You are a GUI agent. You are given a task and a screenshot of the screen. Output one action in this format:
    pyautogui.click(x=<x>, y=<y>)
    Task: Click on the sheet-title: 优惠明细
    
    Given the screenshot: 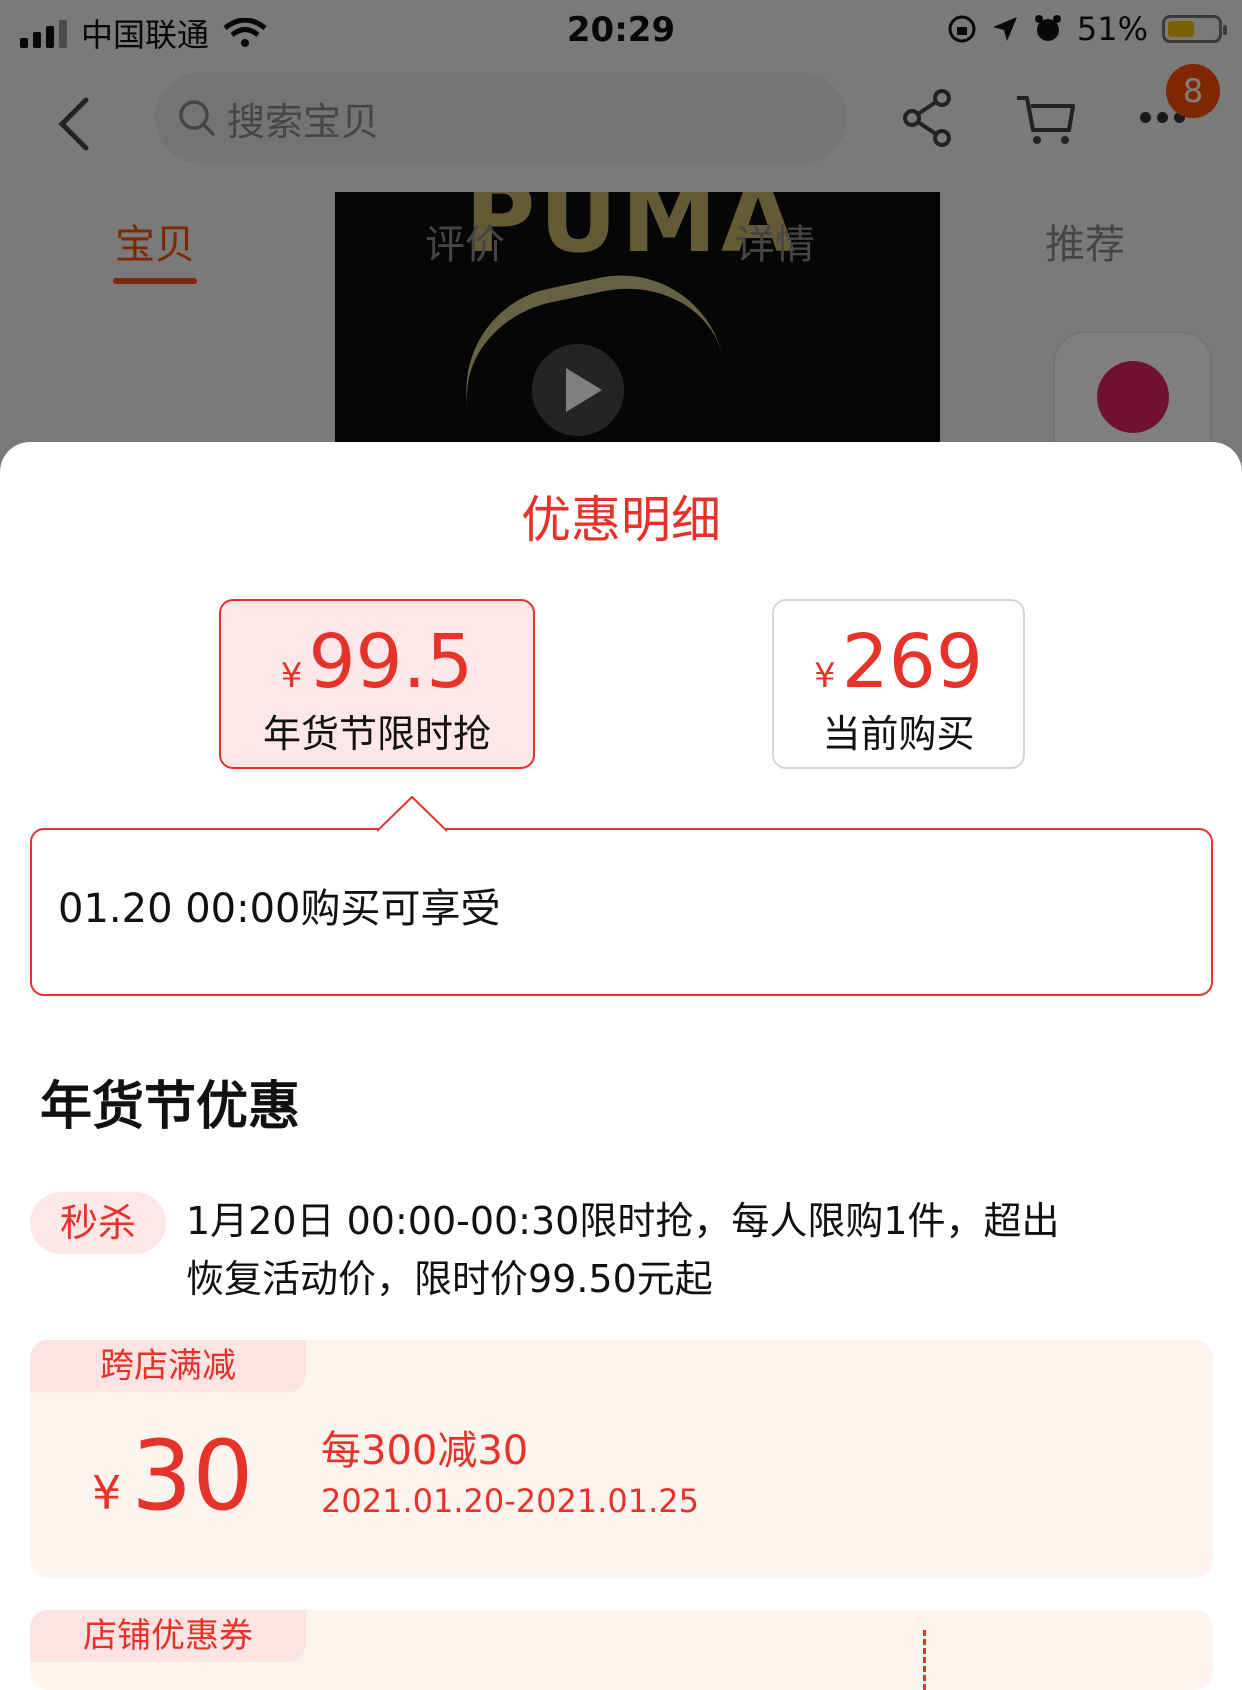 What is the action you would take?
    pyautogui.click(x=621, y=520)
    